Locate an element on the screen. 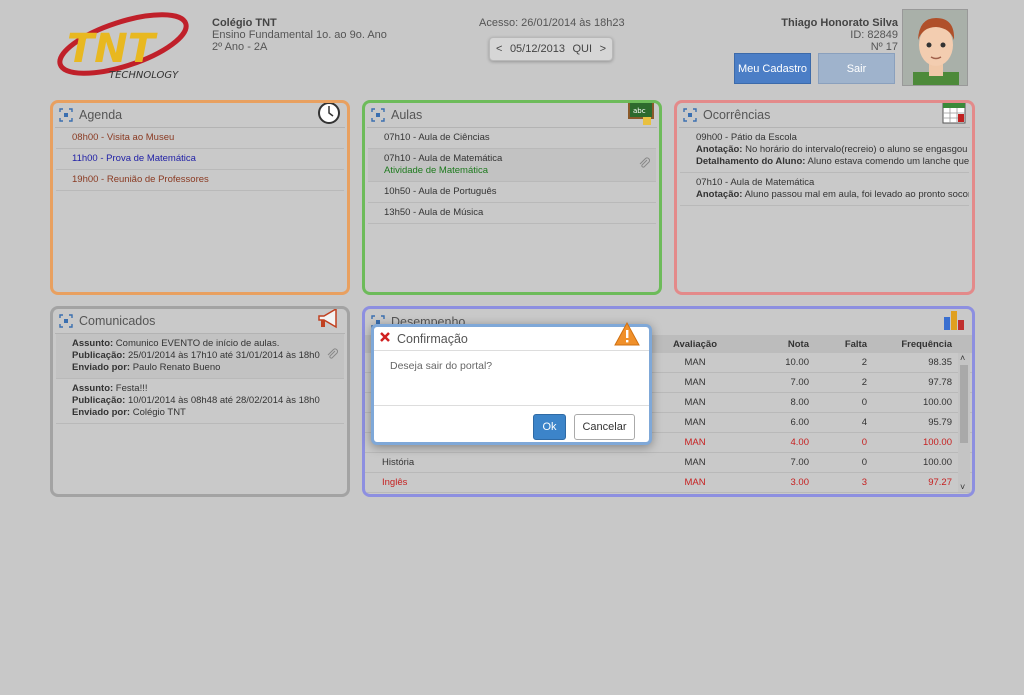 This screenshot has width=1024, height=695. subject-value: Festa!!! is located at coordinates (130, 388).